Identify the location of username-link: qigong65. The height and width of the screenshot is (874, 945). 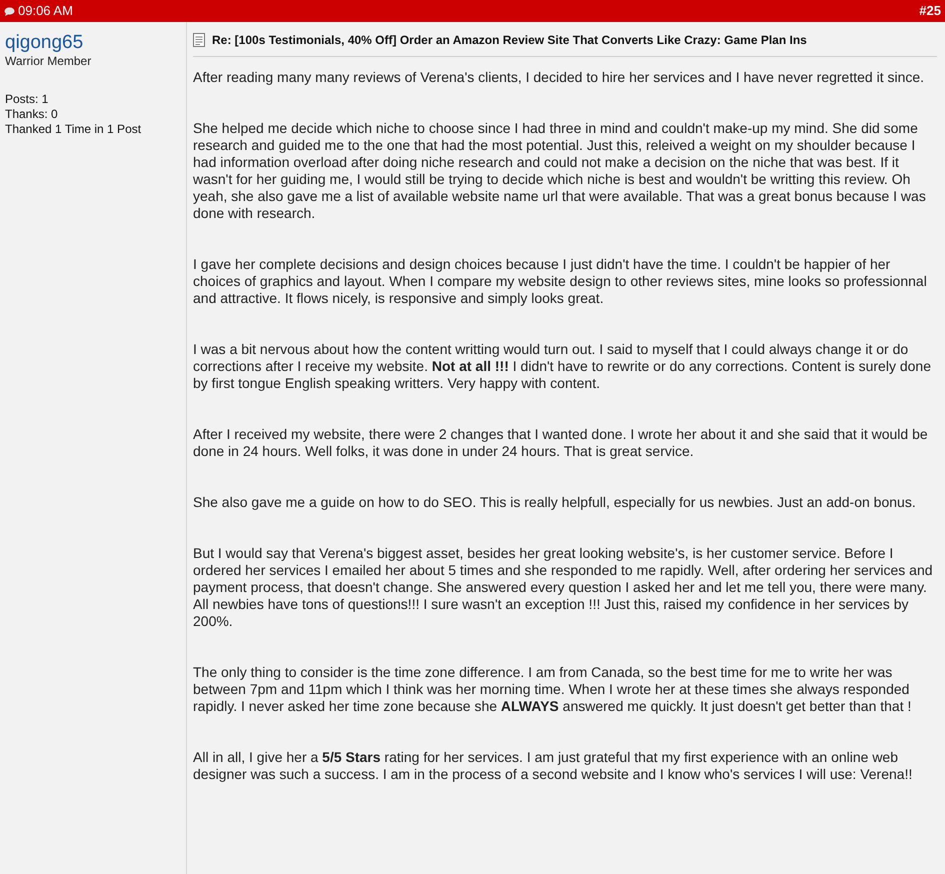
(93, 43).